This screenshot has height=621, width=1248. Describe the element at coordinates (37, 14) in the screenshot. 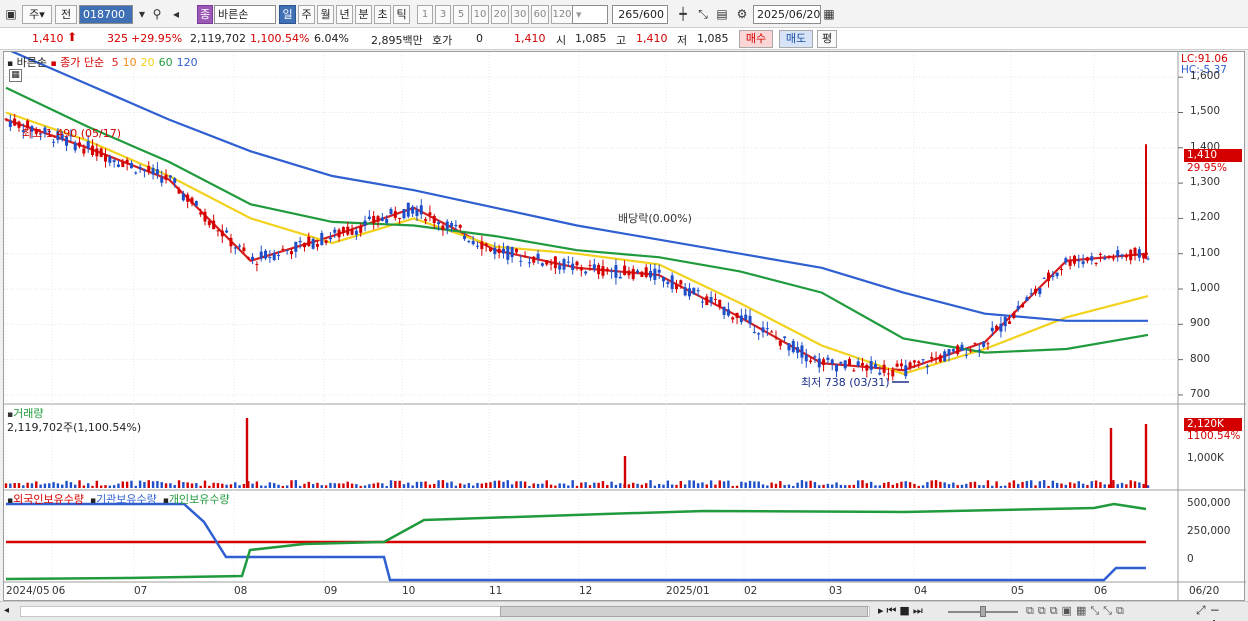

I see `market-select: 주▾` at that location.